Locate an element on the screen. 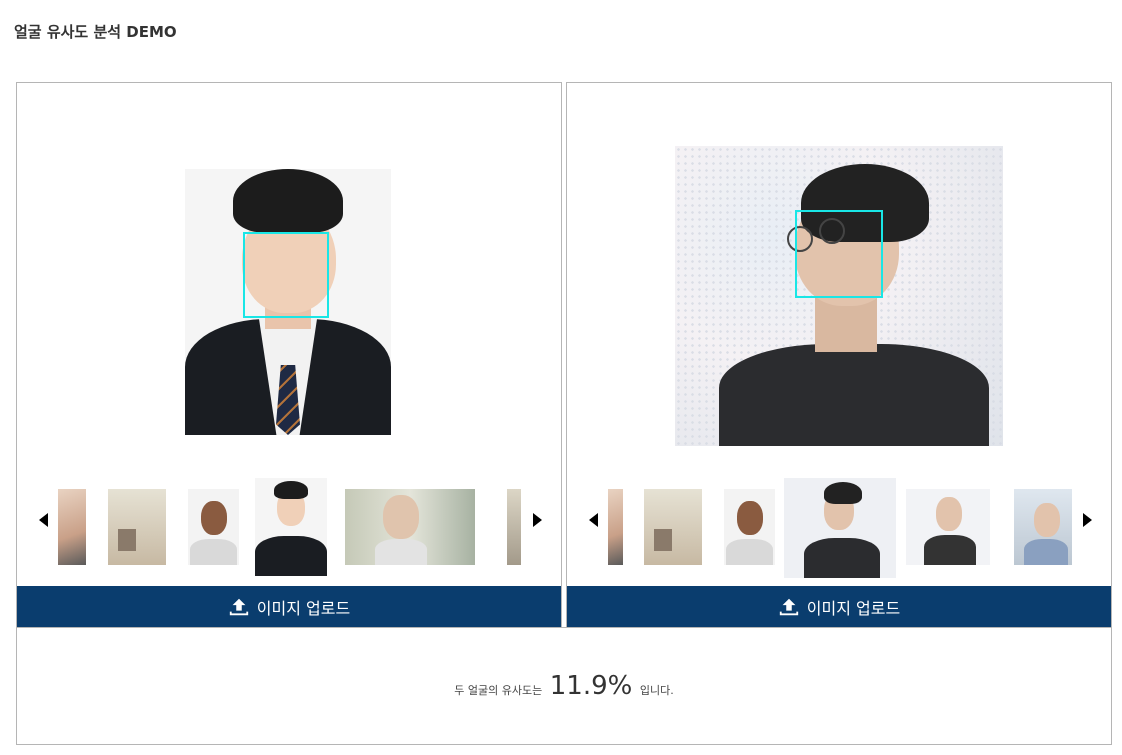 This screenshot has height=755, width=1122. right-upload-button: 이미지 업로드 is located at coordinates (839, 606).